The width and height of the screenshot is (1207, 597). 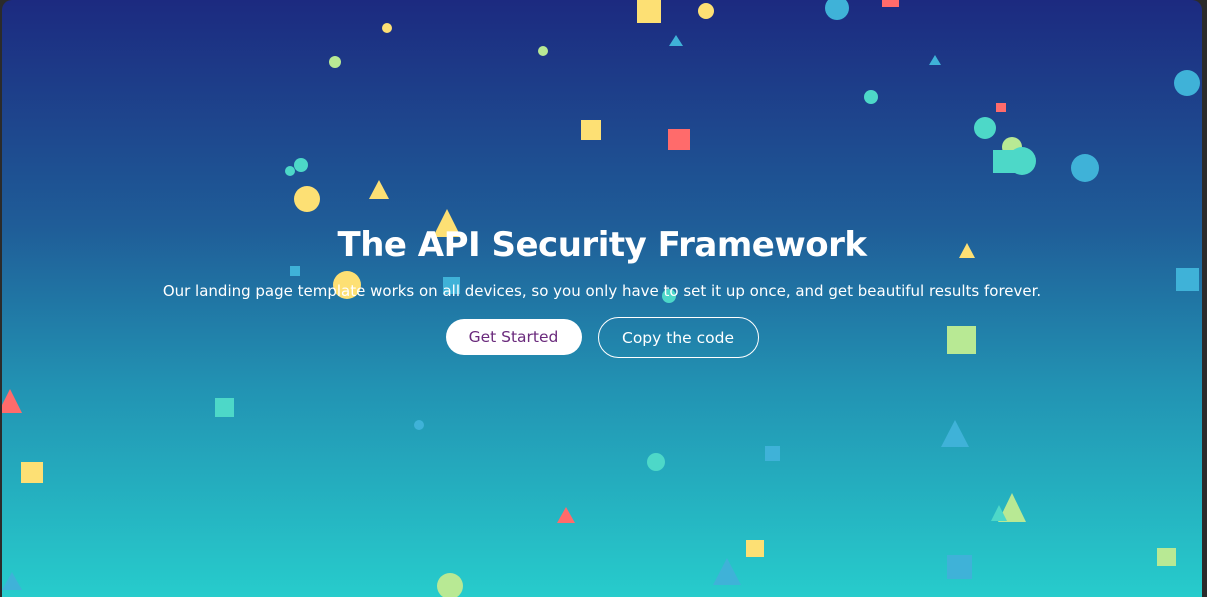 What do you see at coordinates (513, 337) in the screenshot?
I see `get-started-button: Get Started` at bounding box center [513, 337].